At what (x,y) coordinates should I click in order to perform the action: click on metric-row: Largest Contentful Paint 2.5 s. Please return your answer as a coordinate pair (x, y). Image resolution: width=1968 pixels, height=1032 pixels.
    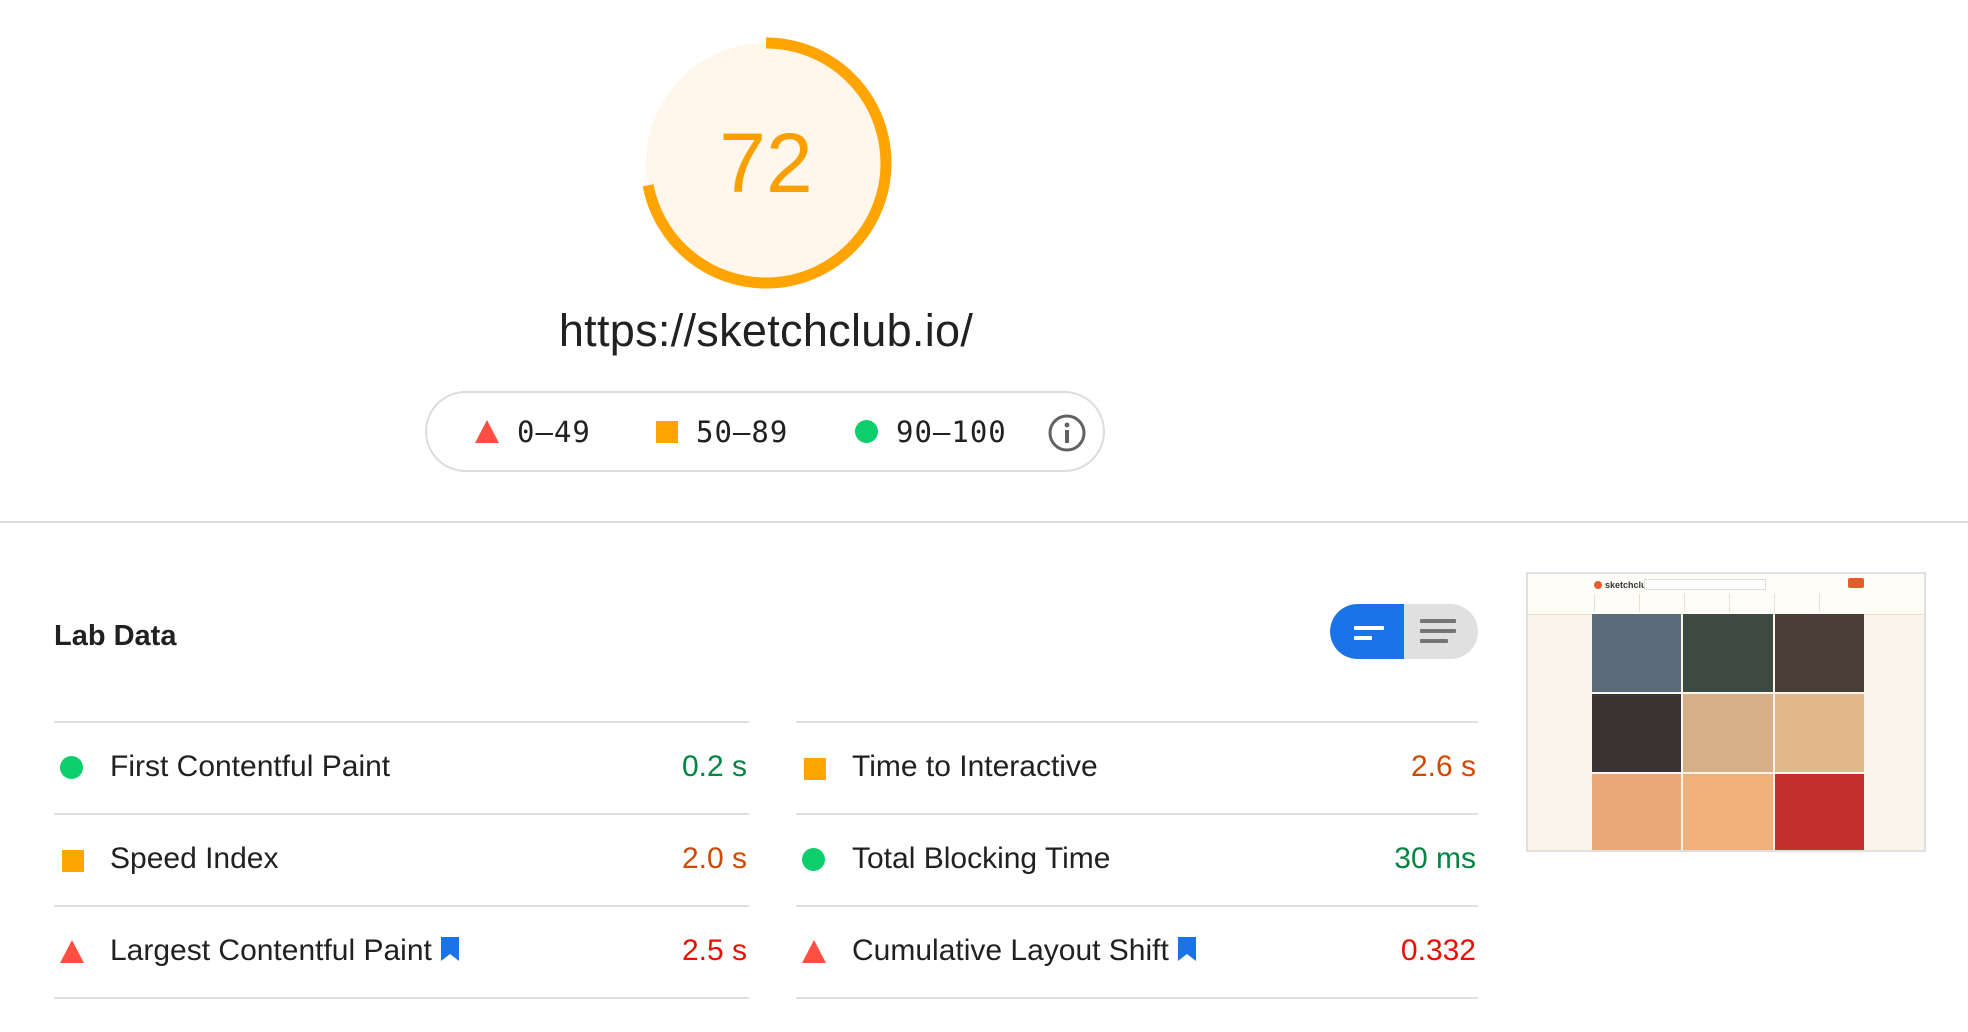
    Looking at the image, I should click on (401, 952).